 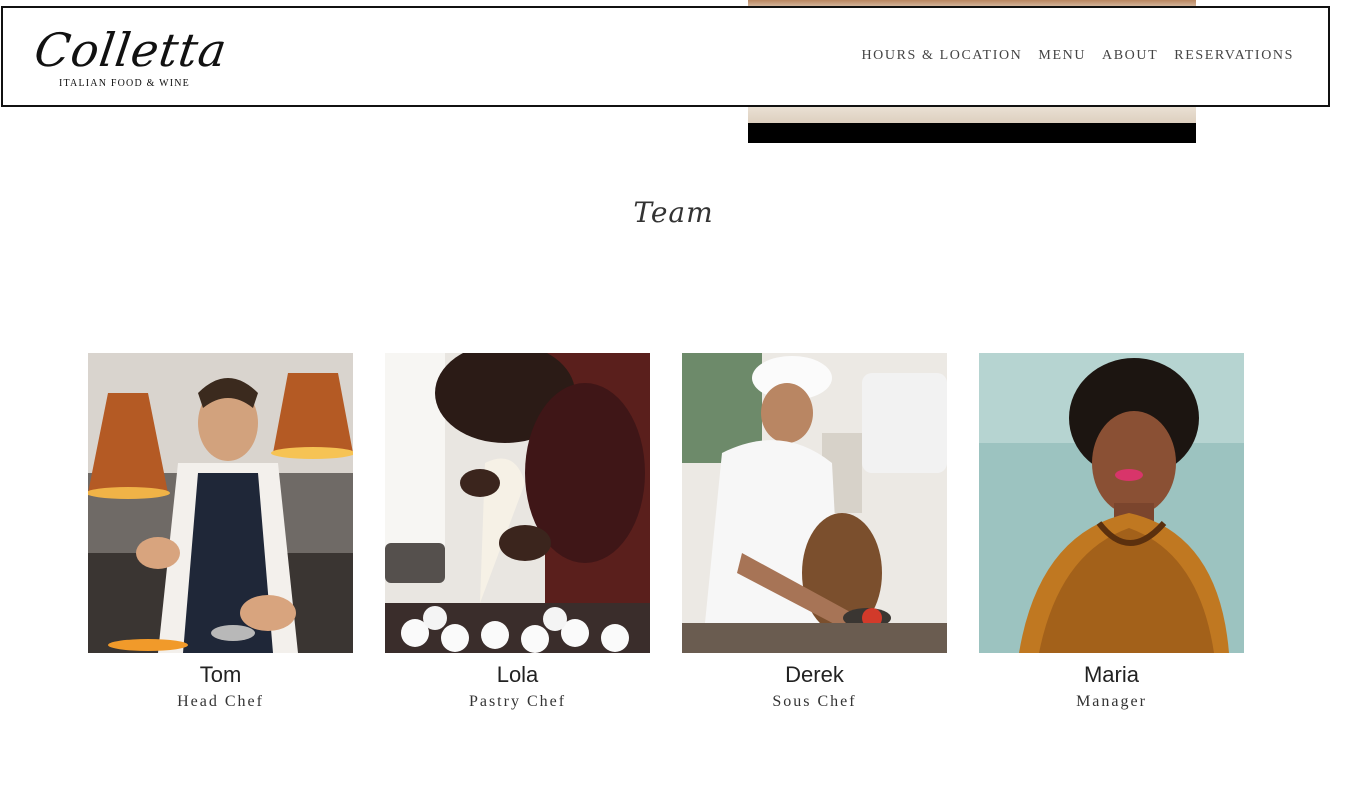 What do you see at coordinates (941, 56) in the screenshot?
I see `nav-hours-location: HOURS & LOCATION` at bounding box center [941, 56].